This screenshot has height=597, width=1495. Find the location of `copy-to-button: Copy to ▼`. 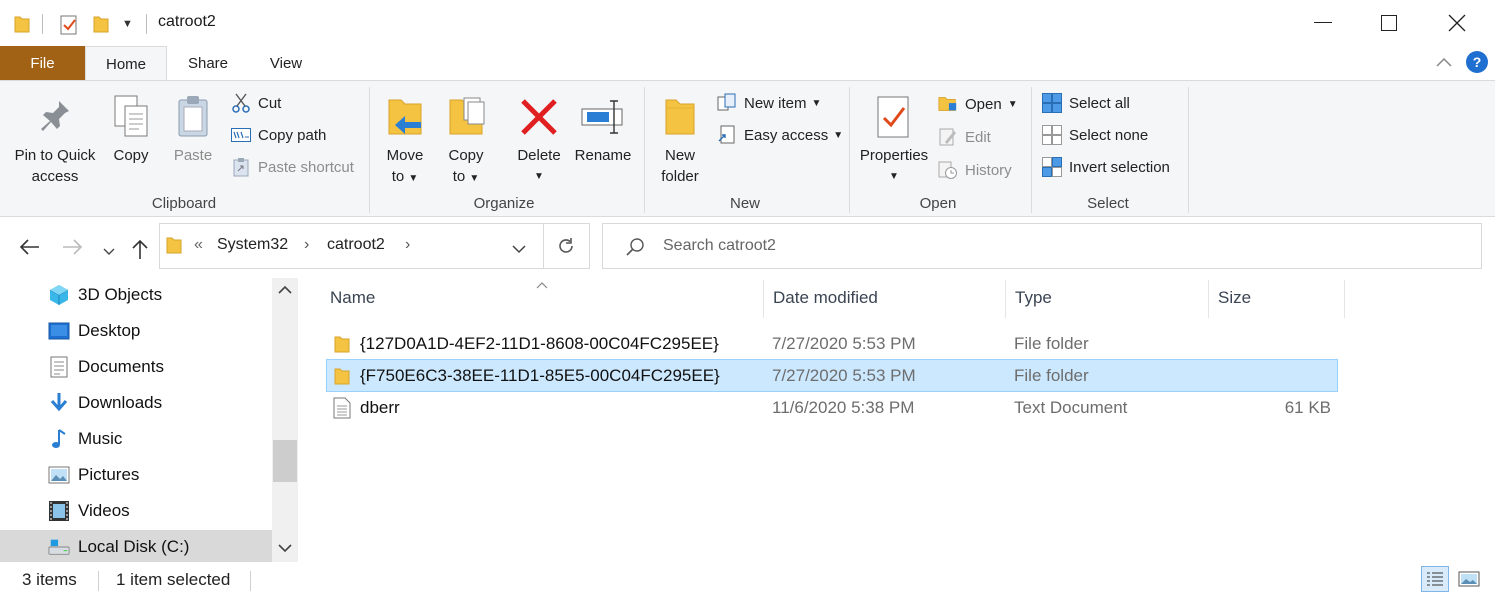

copy-to-button: Copy to ▼ is located at coordinates (466, 141).